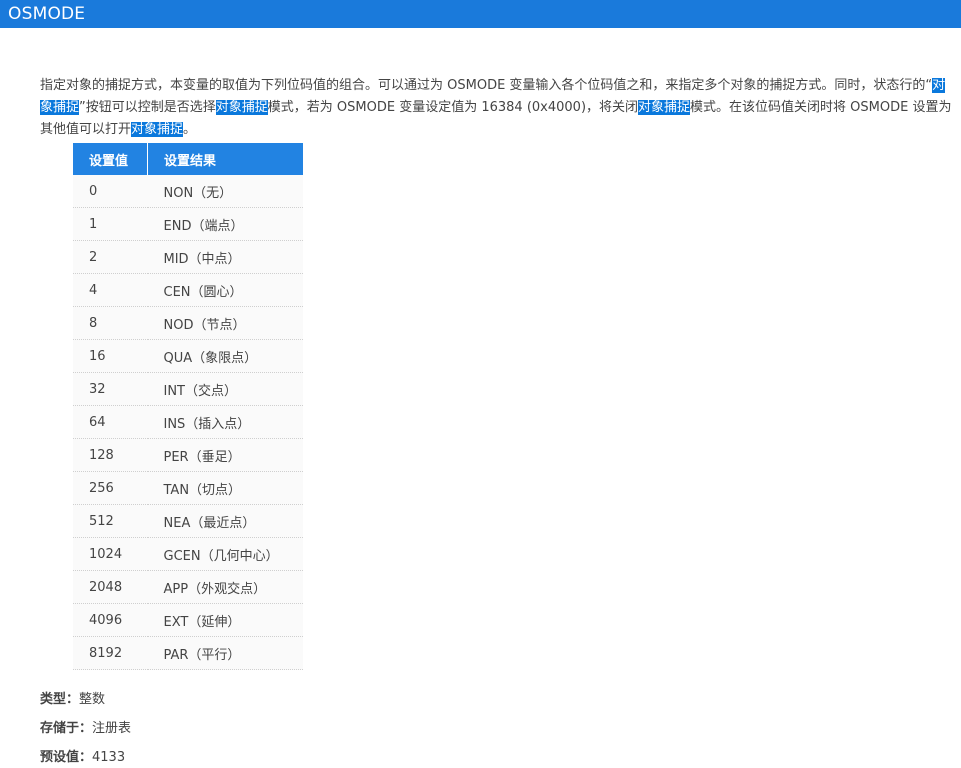  I want to click on meta-default: 预设值：4133, so click(82, 755).